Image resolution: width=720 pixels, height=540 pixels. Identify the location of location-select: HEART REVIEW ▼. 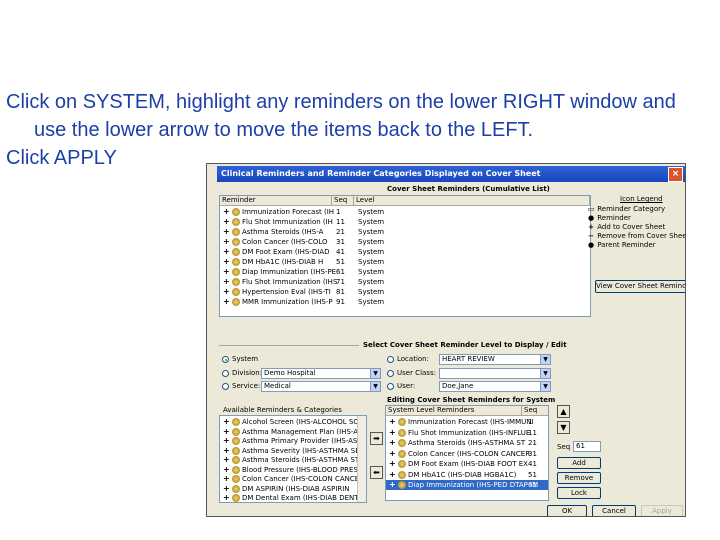
(495, 359).